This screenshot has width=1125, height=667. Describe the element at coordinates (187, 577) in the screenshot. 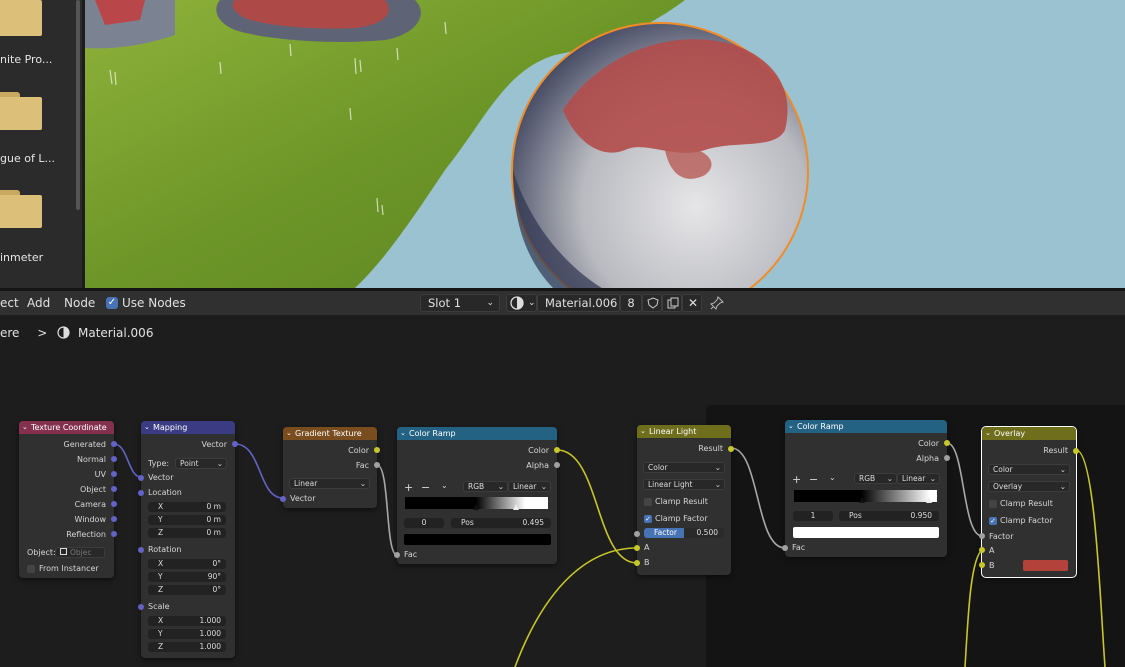

I see `rotation-y-field: Y 90°` at that location.